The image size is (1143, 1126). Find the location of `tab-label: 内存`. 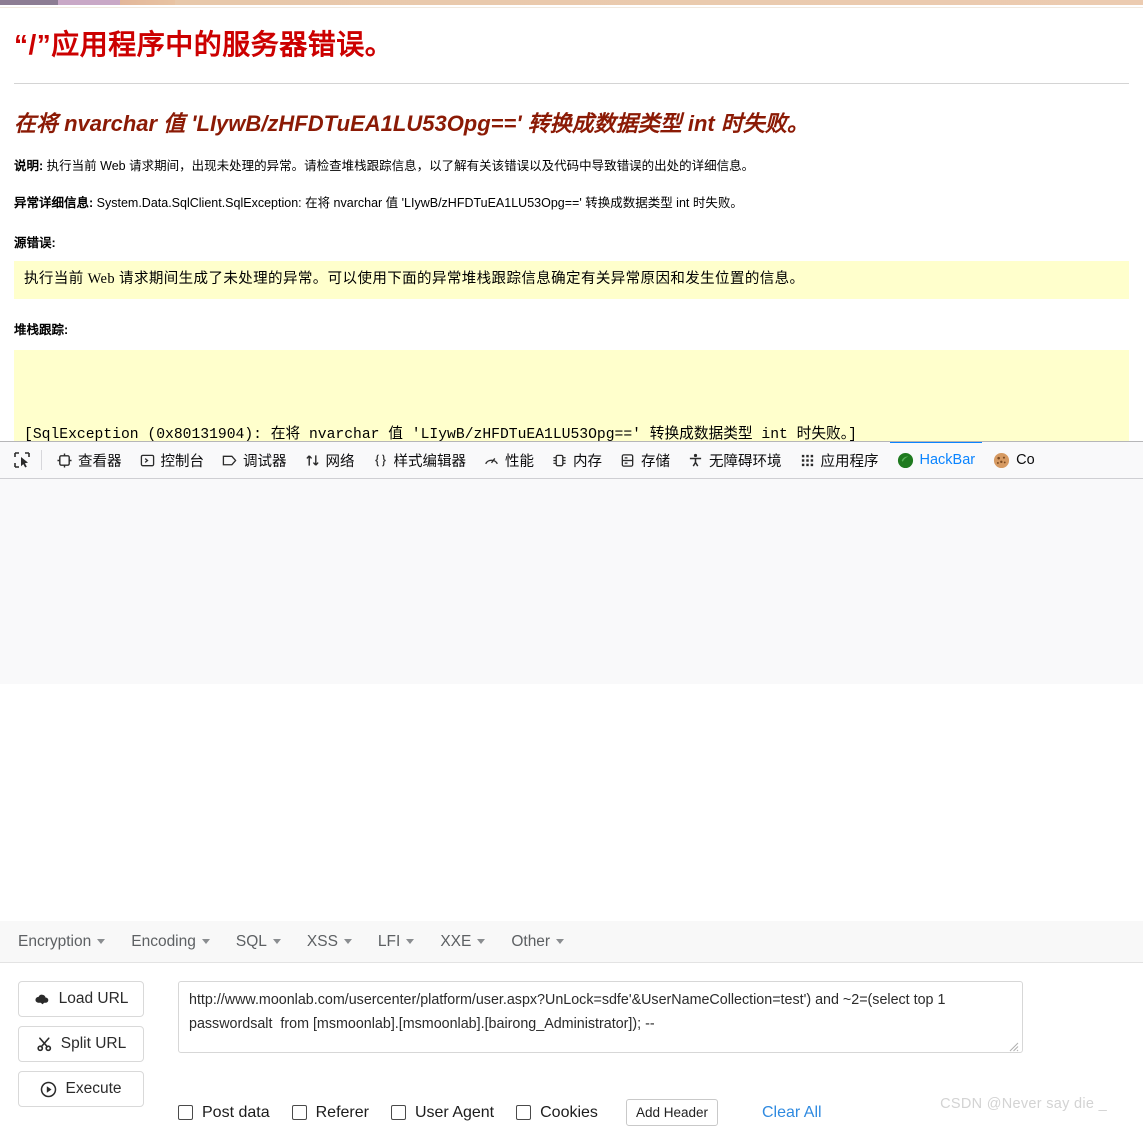

tab-label: 内存 is located at coordinates (587, 461).